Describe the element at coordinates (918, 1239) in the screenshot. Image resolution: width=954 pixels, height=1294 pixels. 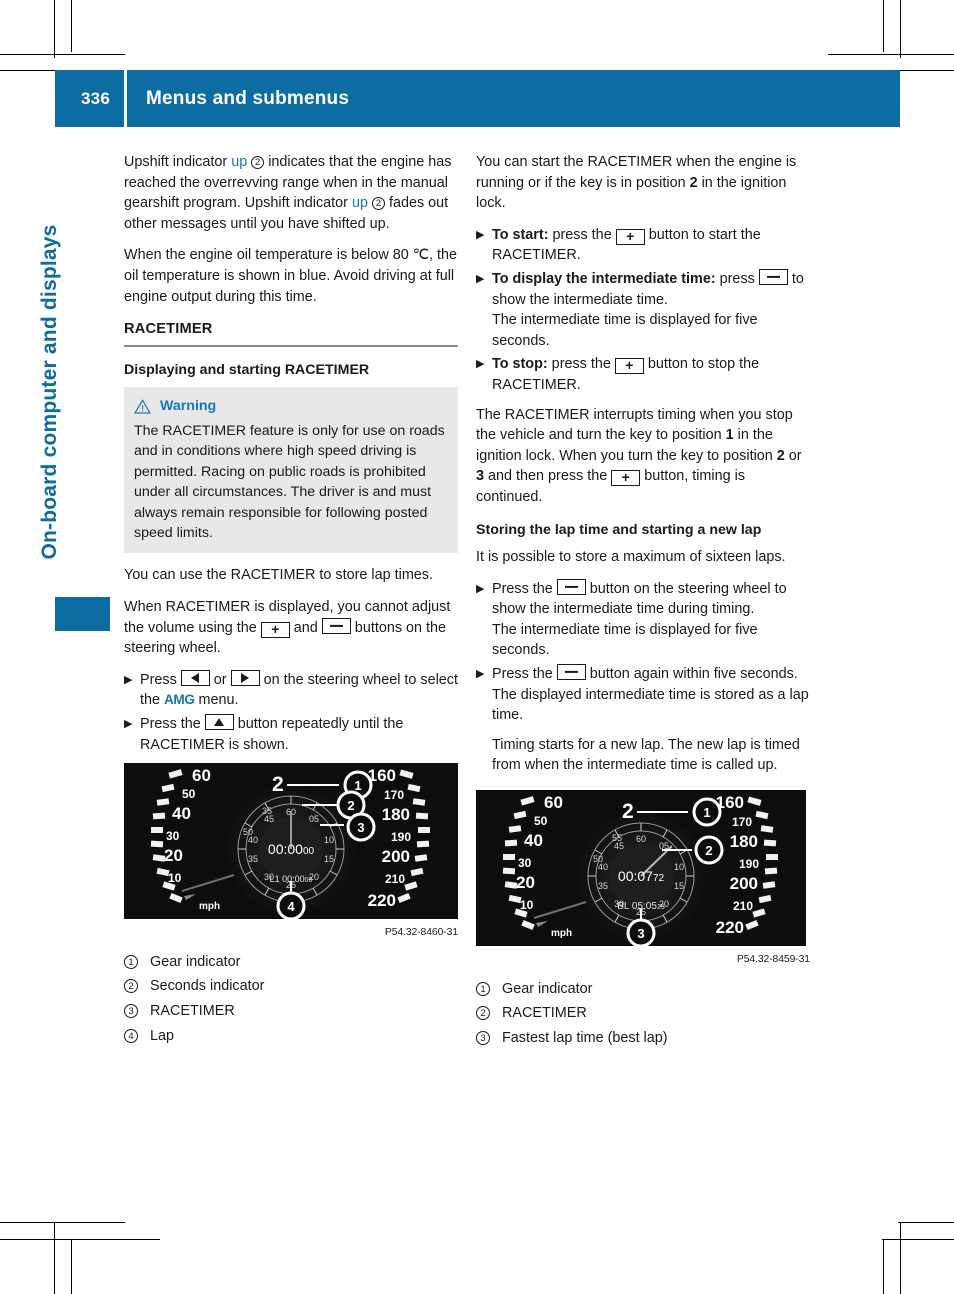
I see `crop-mark-bottom-right-h2` at that location.